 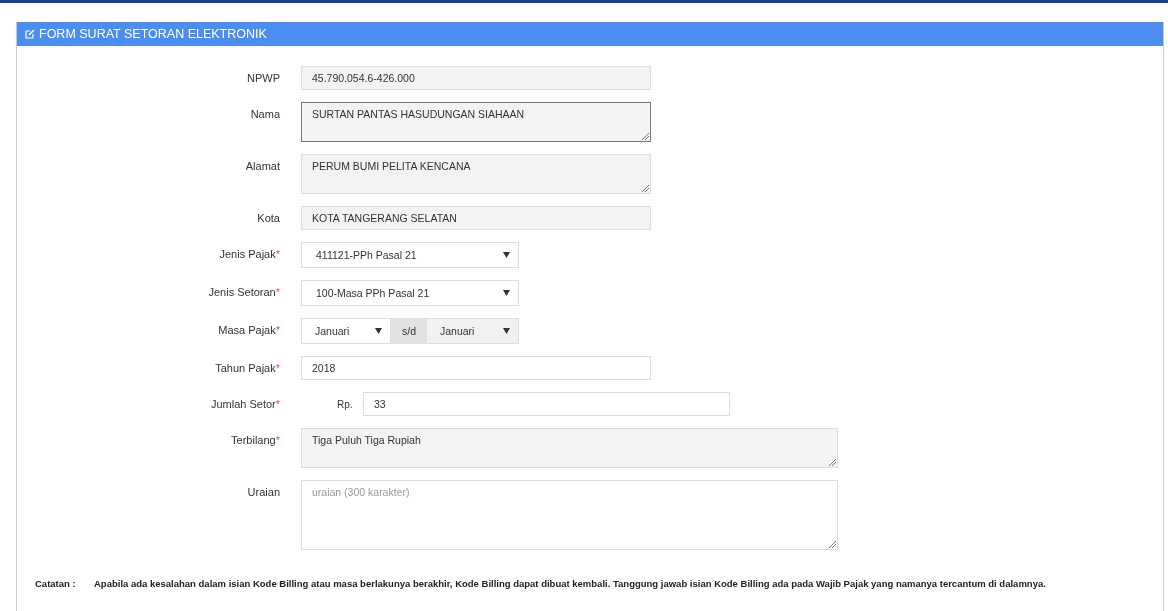 I want to click on field-label: Tahun Pajak, so click(x=245, y=368).